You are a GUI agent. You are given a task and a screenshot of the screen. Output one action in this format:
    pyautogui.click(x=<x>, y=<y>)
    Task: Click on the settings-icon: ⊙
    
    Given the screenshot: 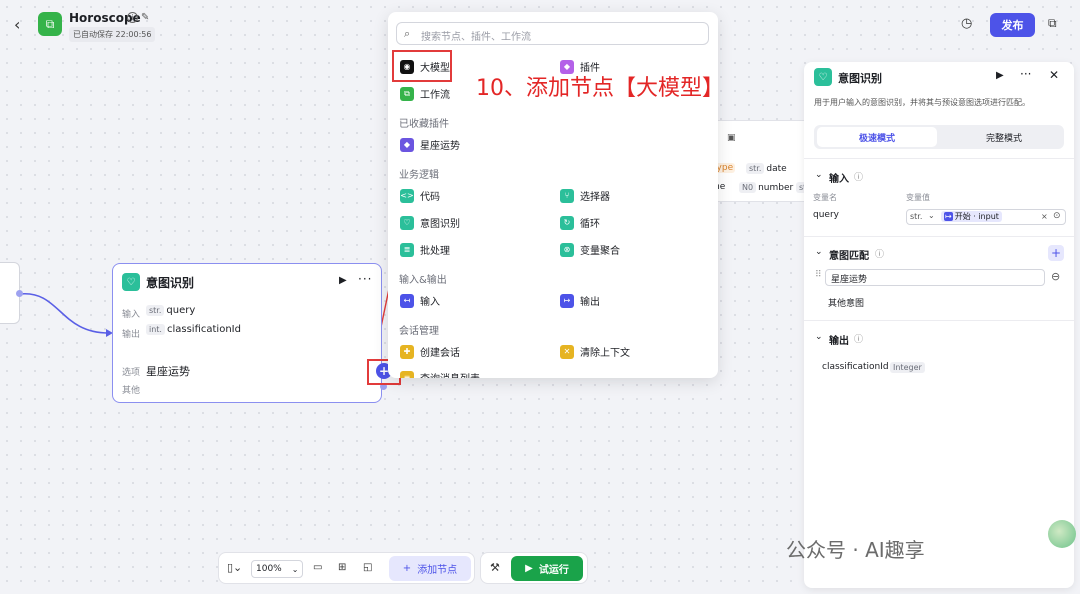 What is the action you would take?
    pyautogui.click(x=1057, y=216)
    